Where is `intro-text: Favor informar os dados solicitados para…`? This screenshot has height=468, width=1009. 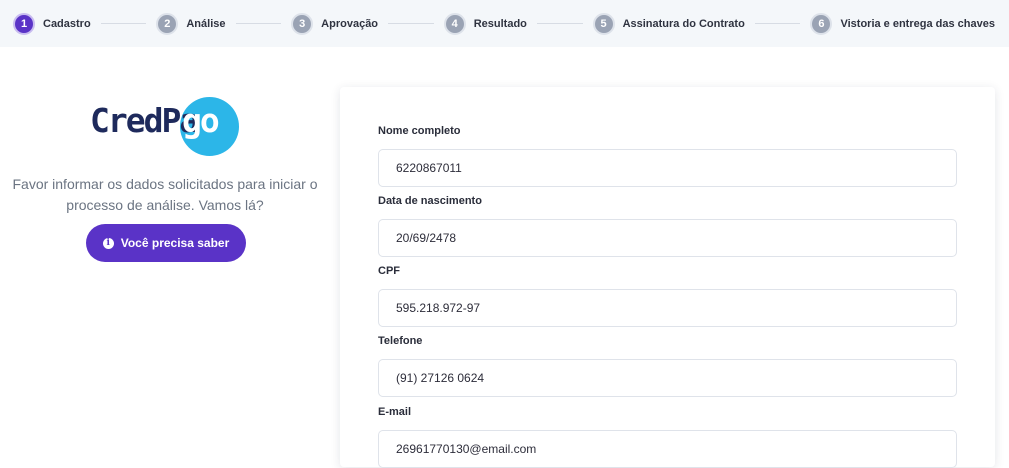
intro-text: Favor informar os dados solicitados para… is located at coordinates (165, 195).